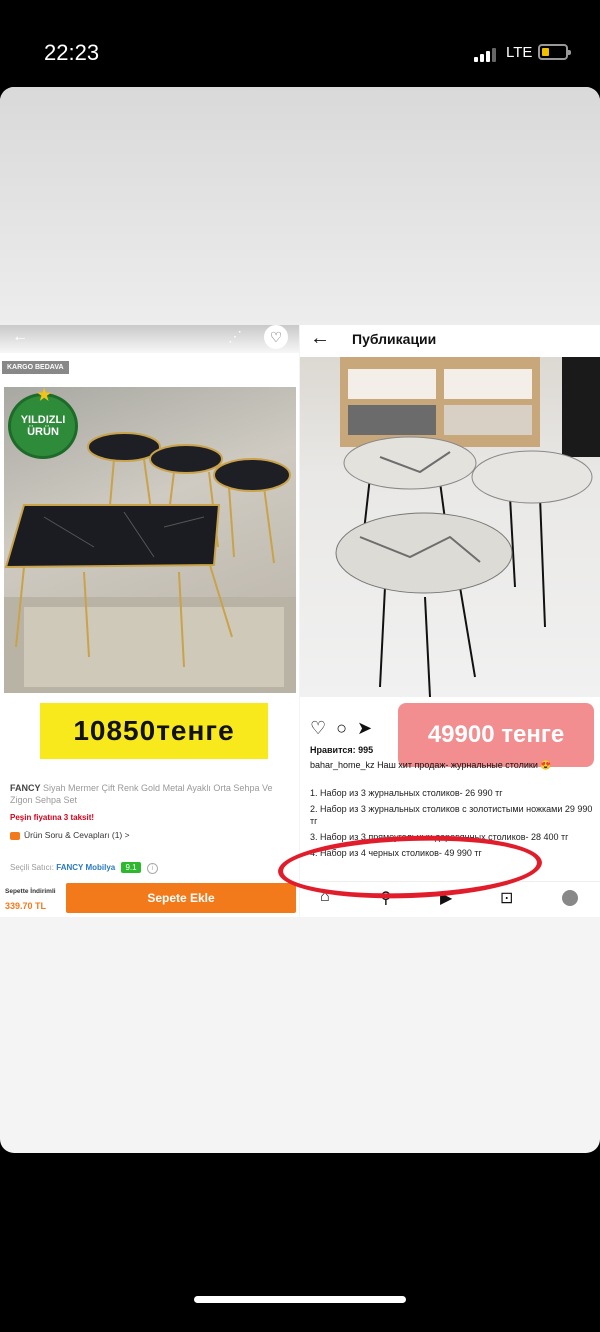 This screenshot has height=1332, width=600. Describe the element at coordinates (554, 52) in the screenshot. I see `battery-icon` at that location.